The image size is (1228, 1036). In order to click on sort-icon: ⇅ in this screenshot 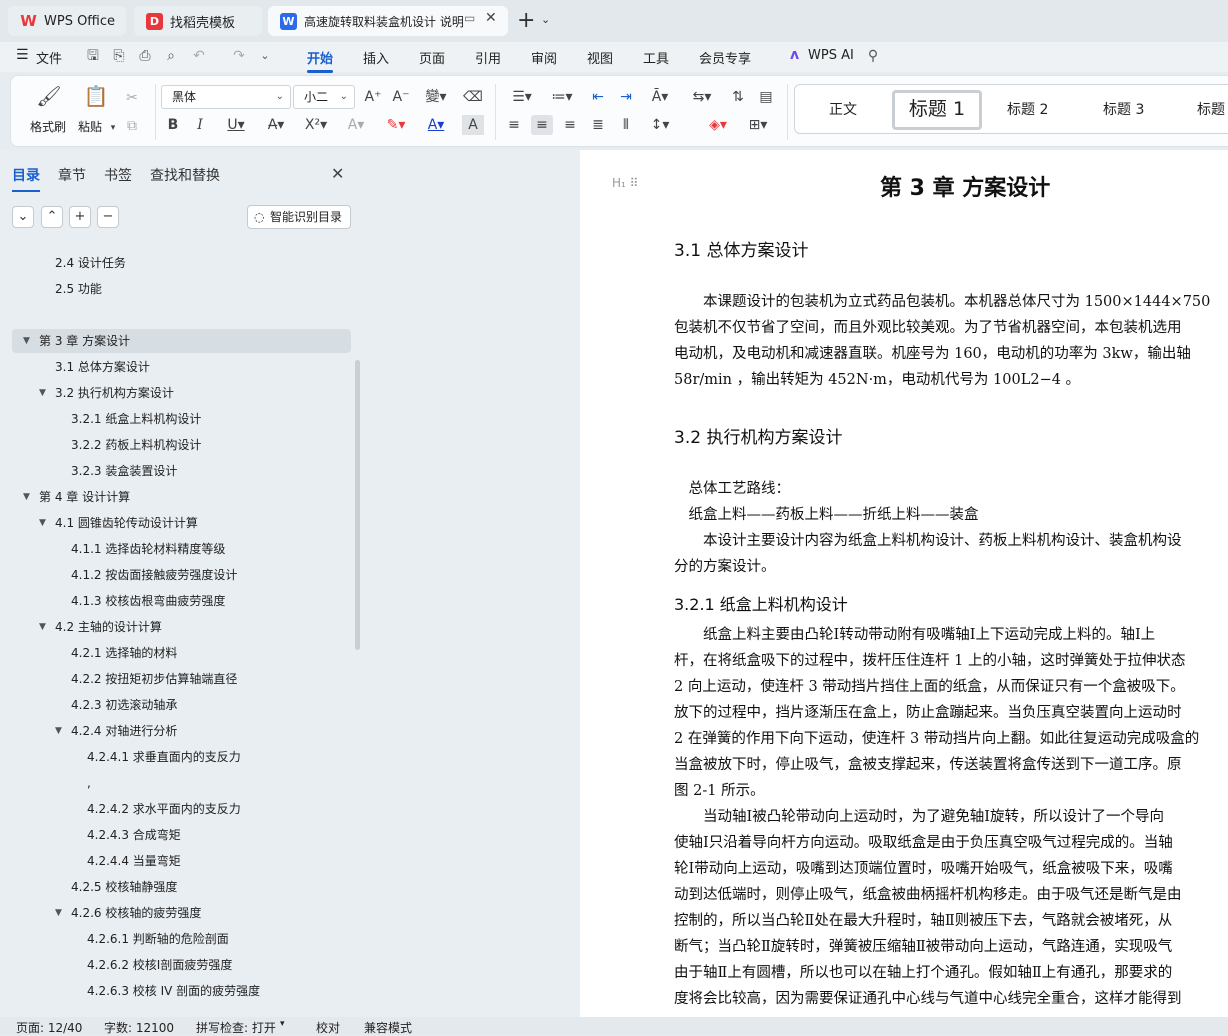, I will do `click(738, 97)`.